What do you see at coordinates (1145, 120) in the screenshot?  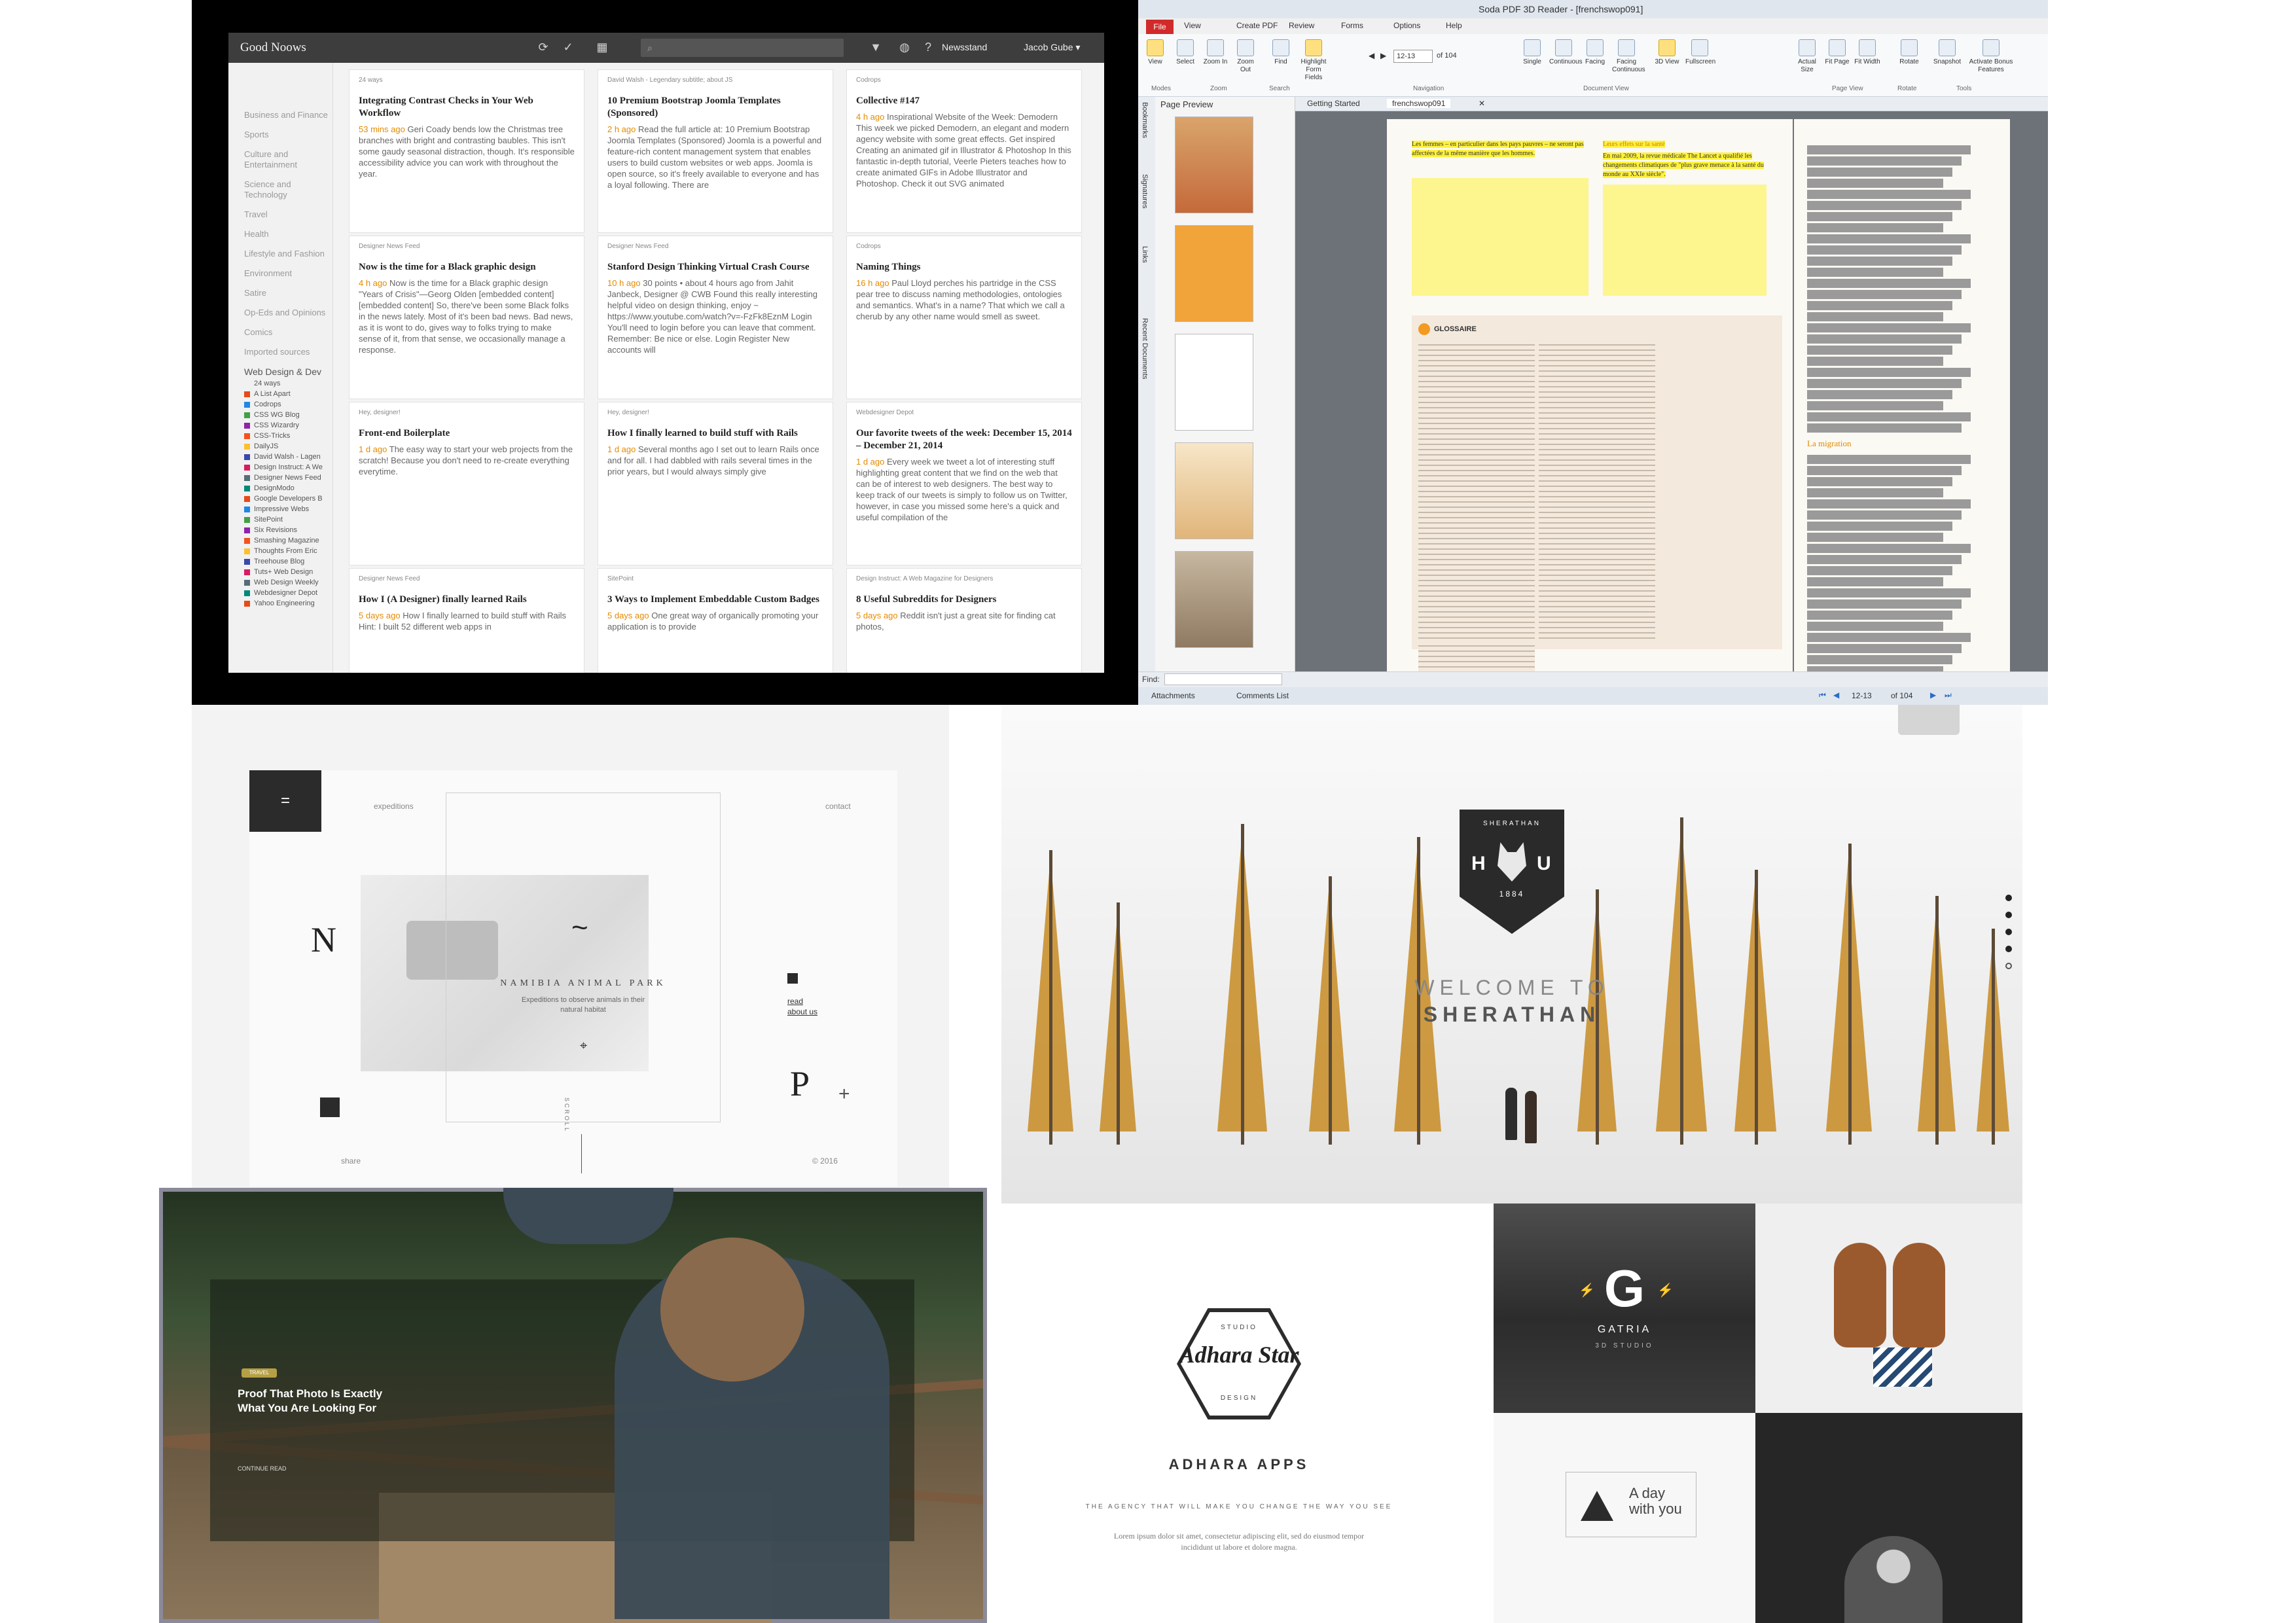 I see `side-tab-bookmarks: Bookmarks` at bounding box center [1145, 120].